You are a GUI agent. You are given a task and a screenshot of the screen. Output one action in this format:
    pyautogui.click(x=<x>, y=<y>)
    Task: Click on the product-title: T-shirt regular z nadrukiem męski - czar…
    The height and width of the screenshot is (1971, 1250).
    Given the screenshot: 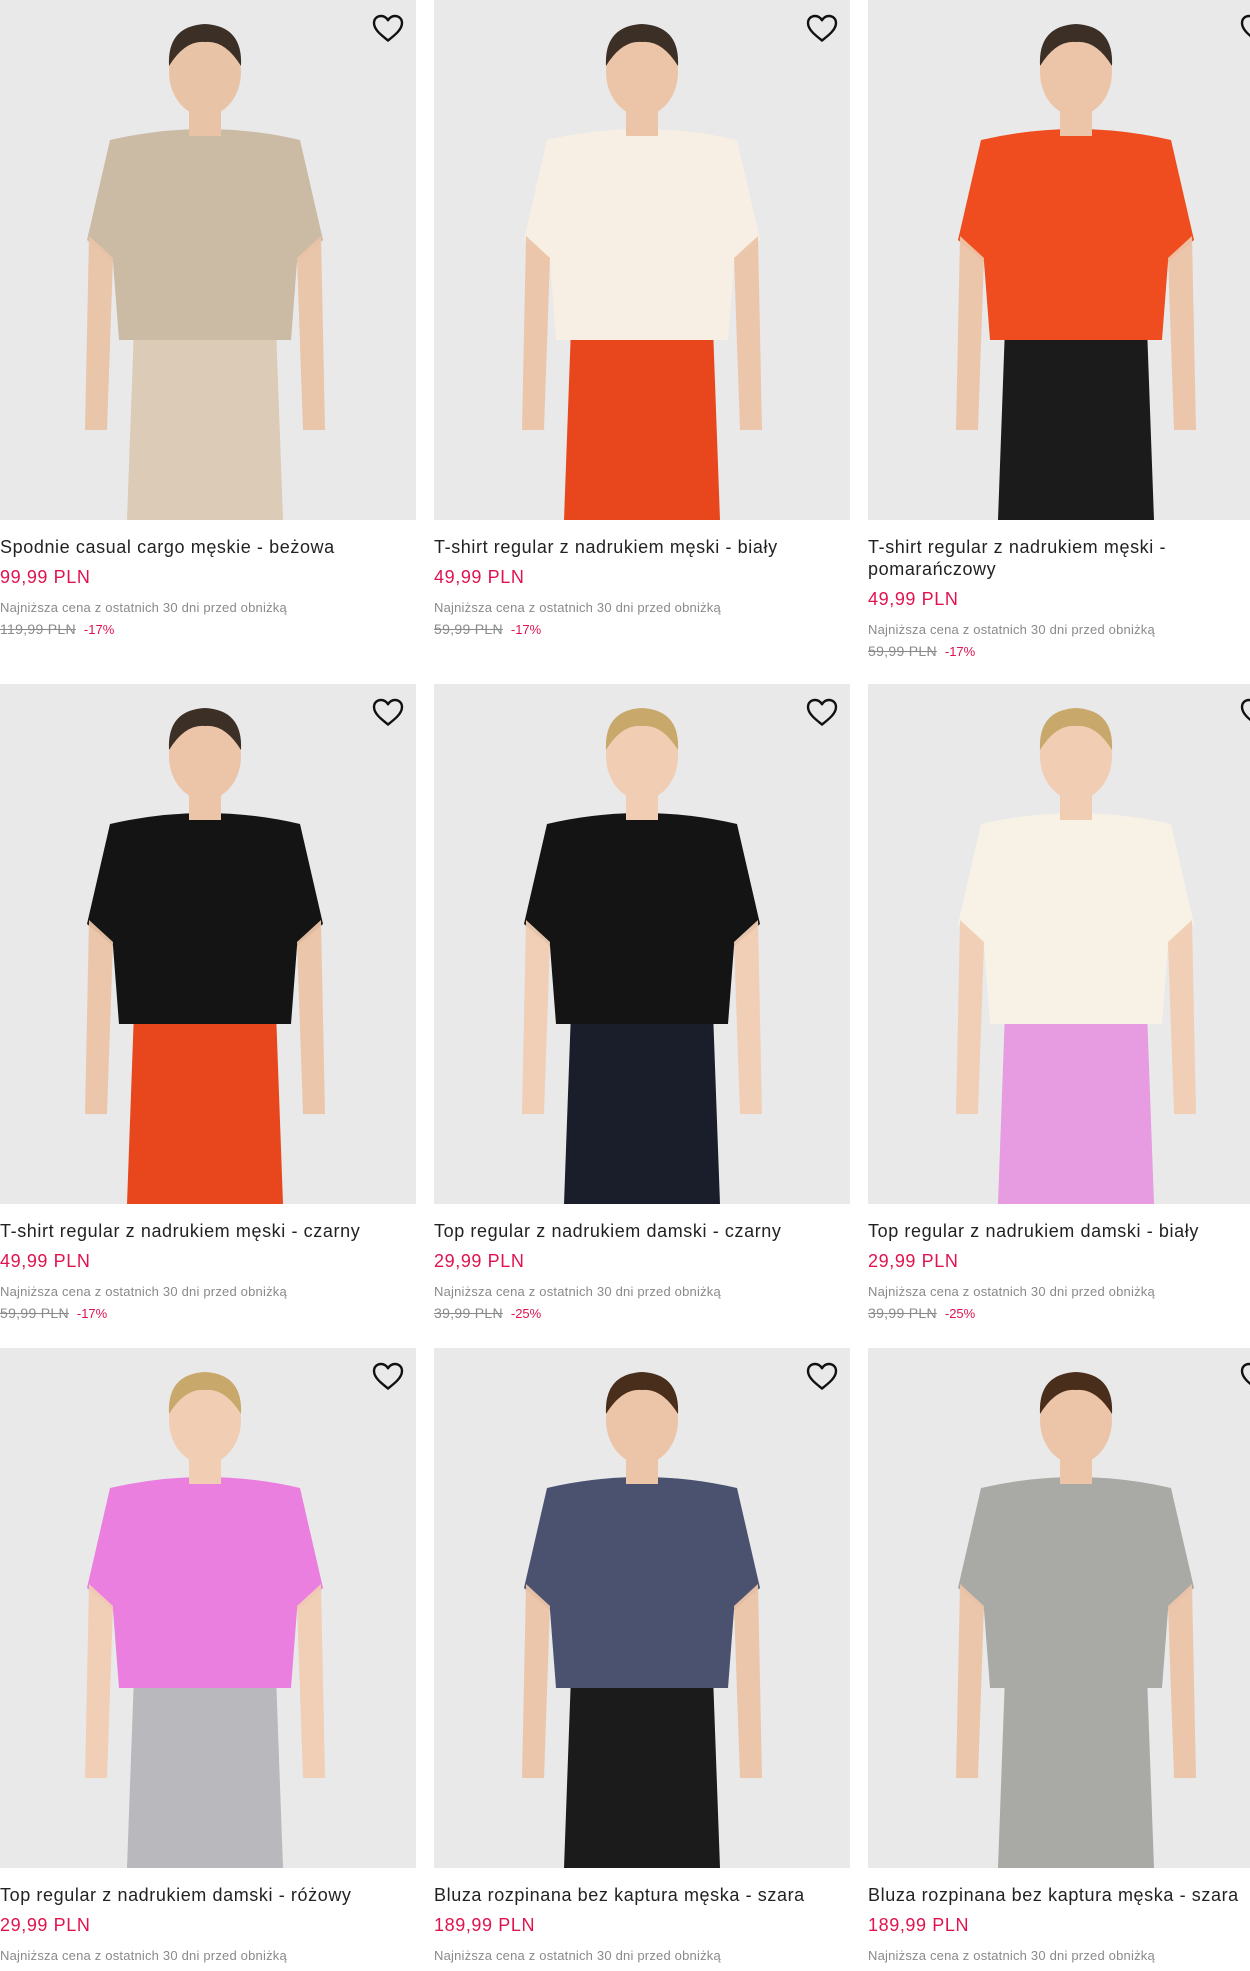 What is the action you would take?
    pyautogui.click(x=190, y=1231)
    